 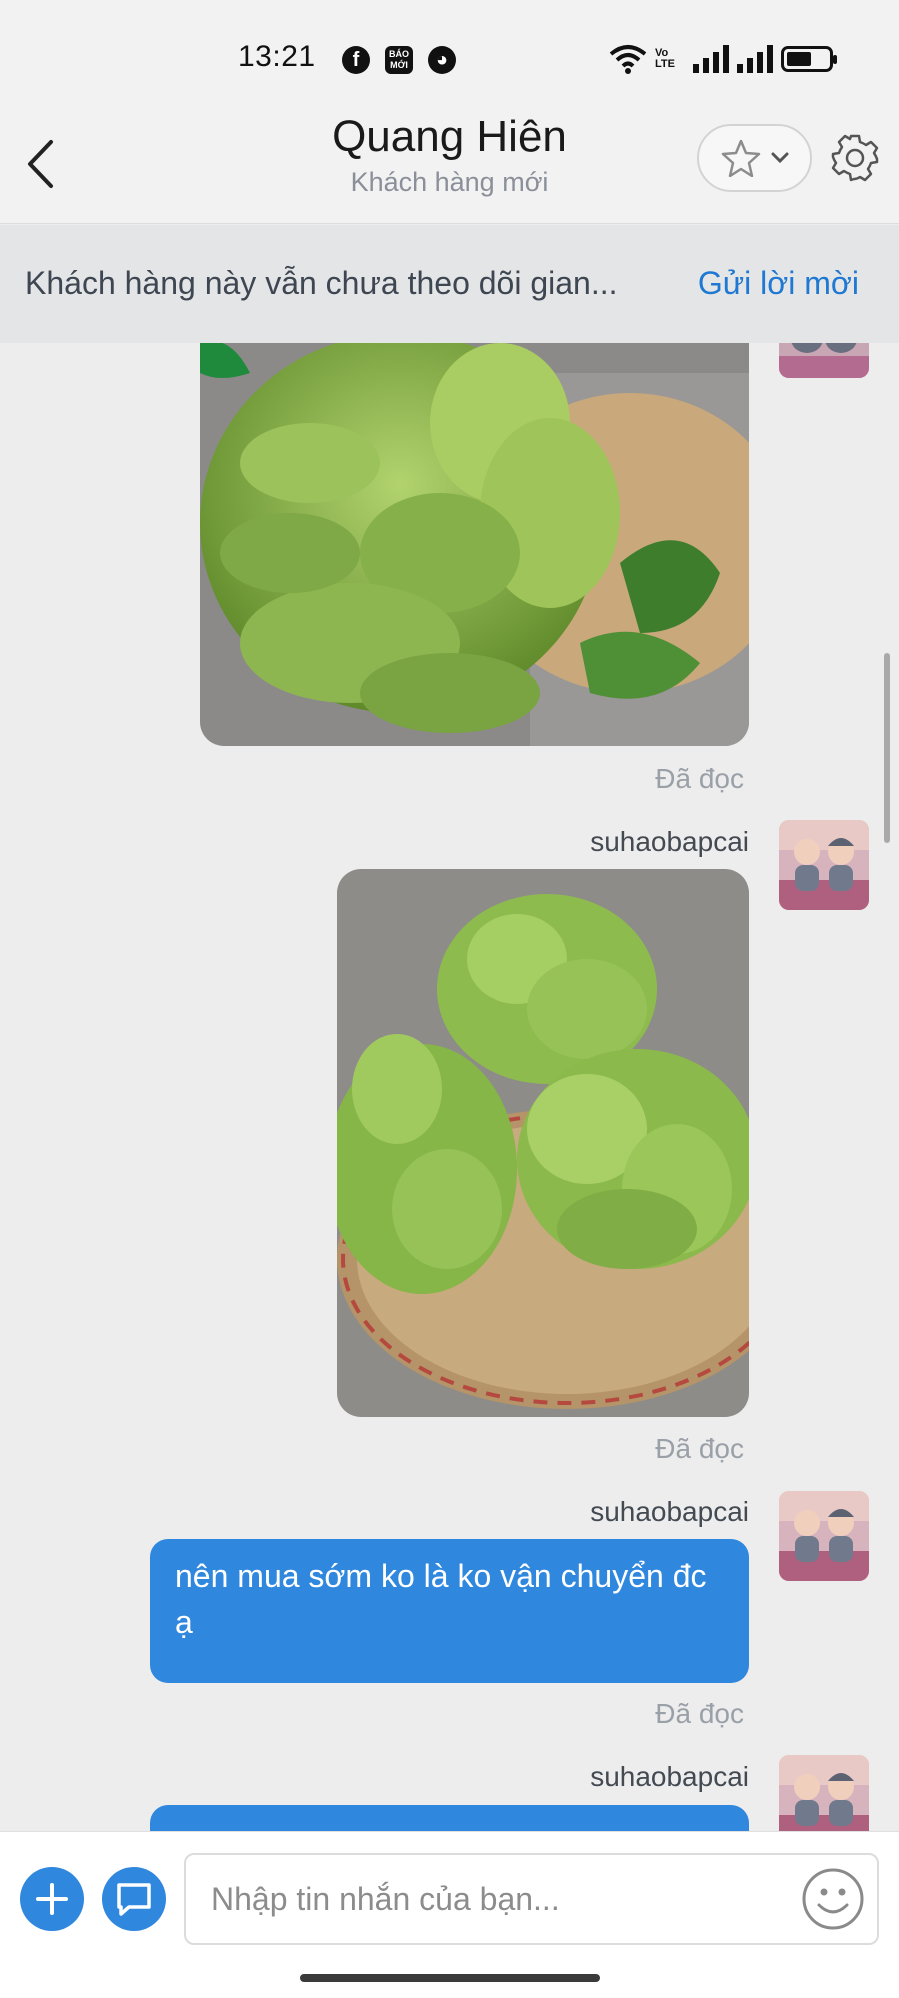 What do you see at coordinates (665, 58) in the screenshot?
I see `volte-indicator: Vo LTE` at bounding box center [665, 58].